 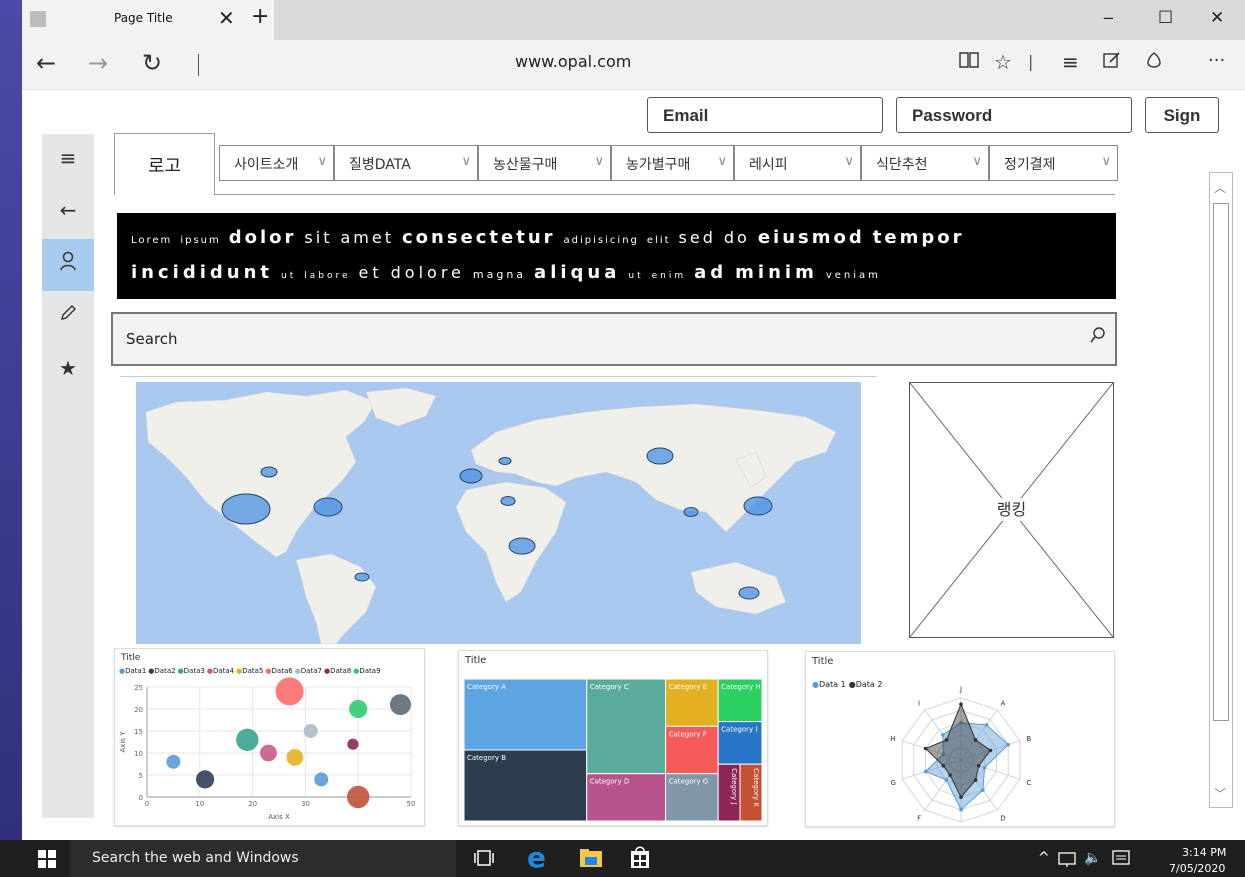 What do you see at coordinates (141, 798) in the screenshot?
I see `y-tick-label: 0` at bounding box center [141, 798].